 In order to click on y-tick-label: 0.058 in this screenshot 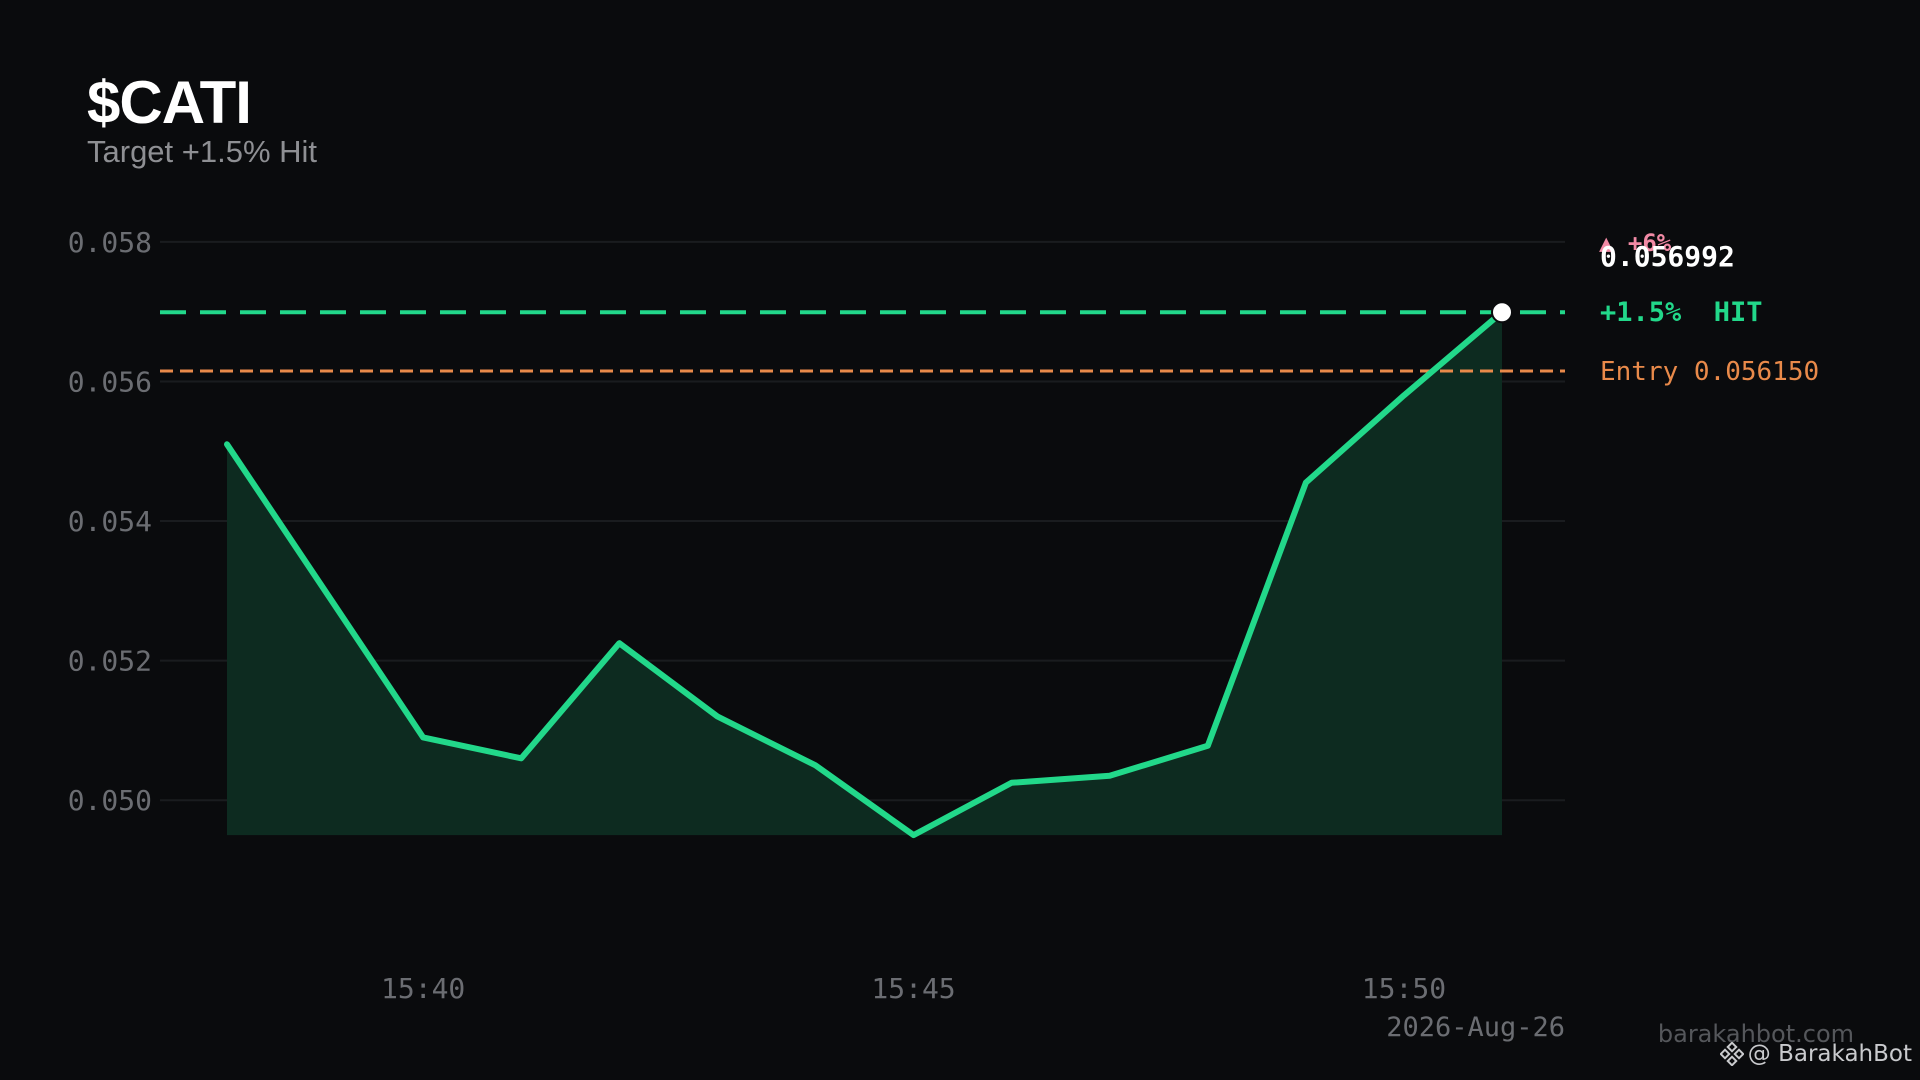, I will do `click(110, 242)`.